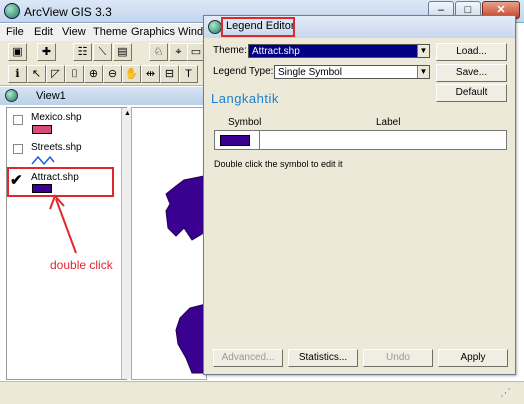  I want to click on label-icon: ⊟, so click(169, 74).